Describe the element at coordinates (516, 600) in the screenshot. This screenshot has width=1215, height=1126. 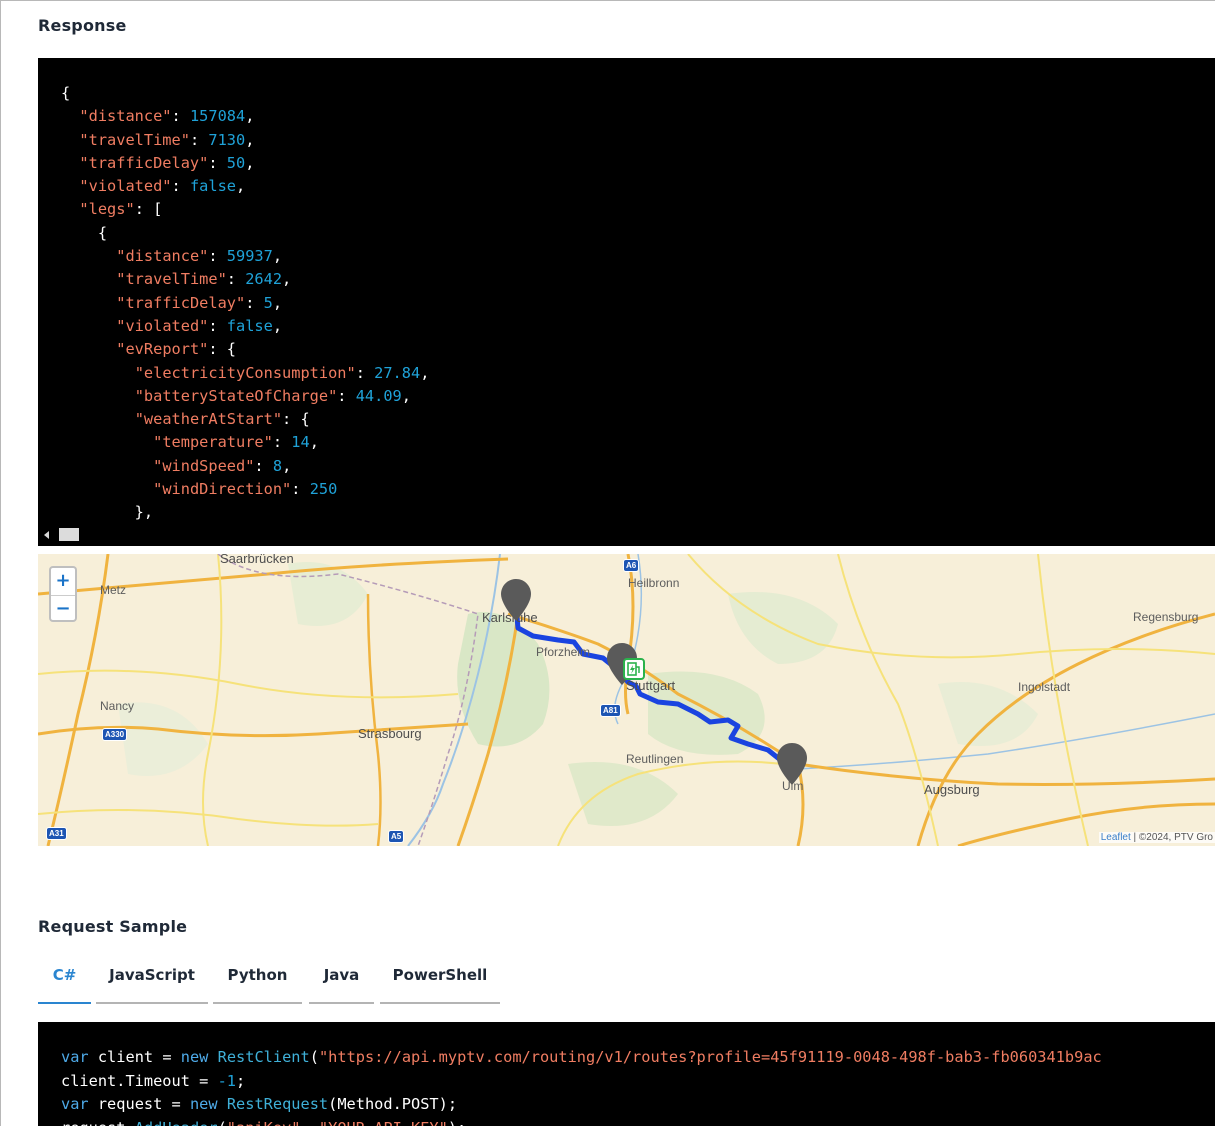
I see `start-marker-icon` at that location.